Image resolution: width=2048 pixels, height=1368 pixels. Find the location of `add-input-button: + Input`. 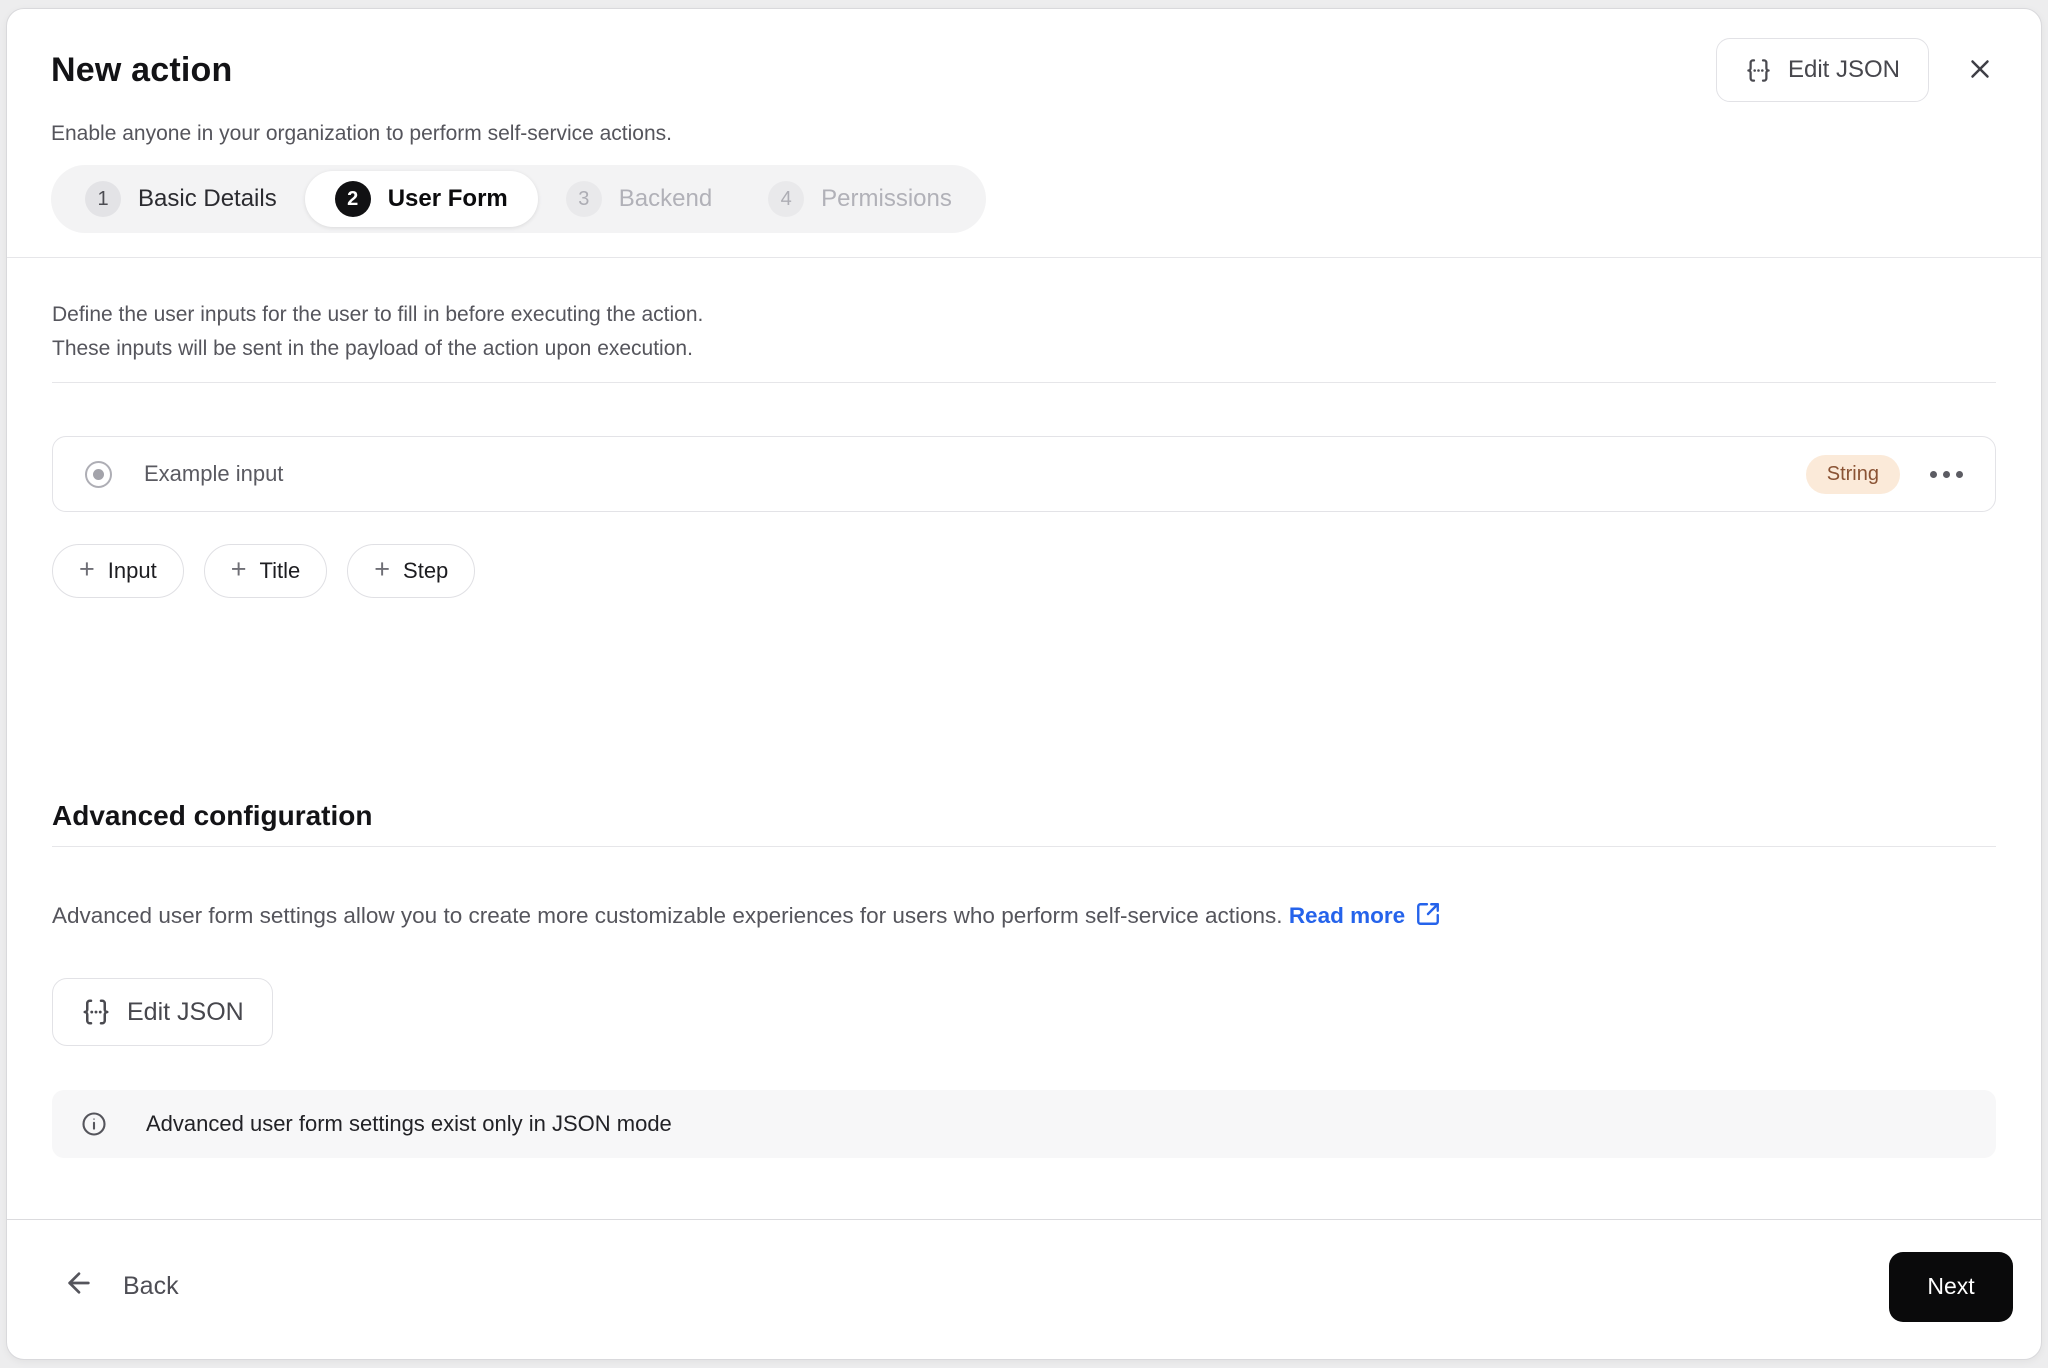

add-input-button: + Input is located at coordinates (118, 571).